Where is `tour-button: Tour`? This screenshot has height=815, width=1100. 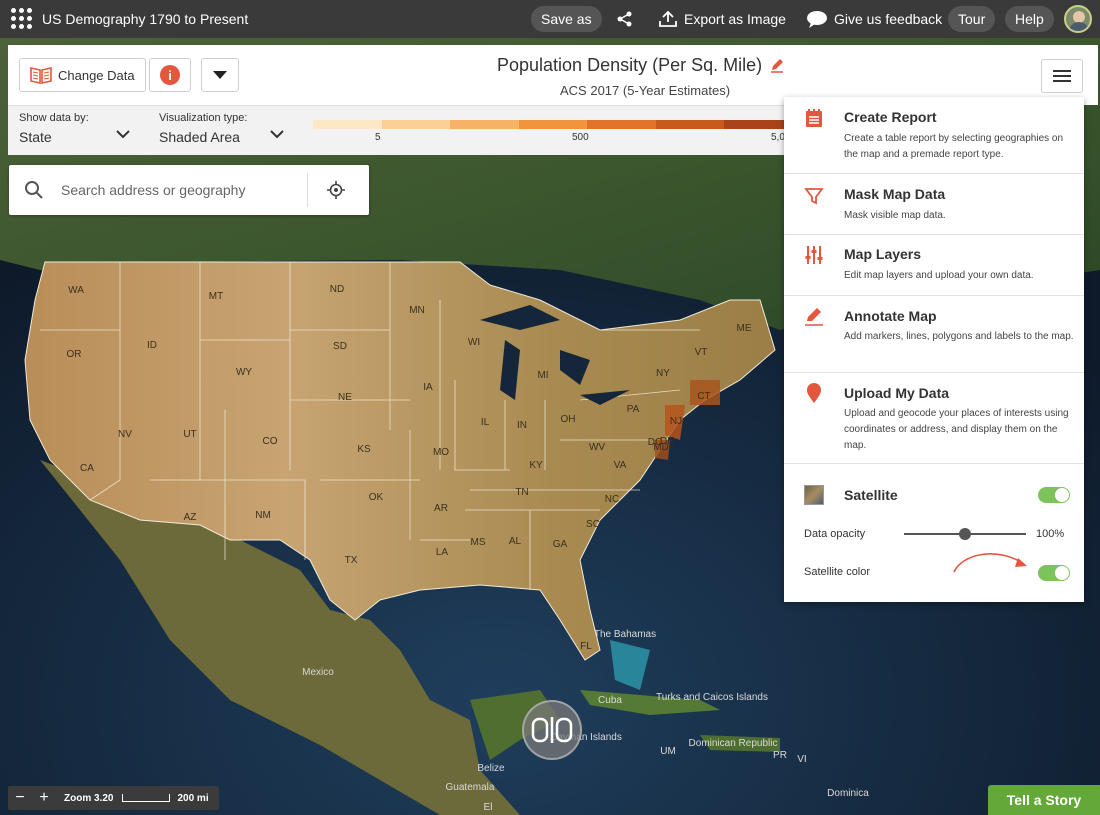 tour-button: Tour is located at coordinates (972, 19).